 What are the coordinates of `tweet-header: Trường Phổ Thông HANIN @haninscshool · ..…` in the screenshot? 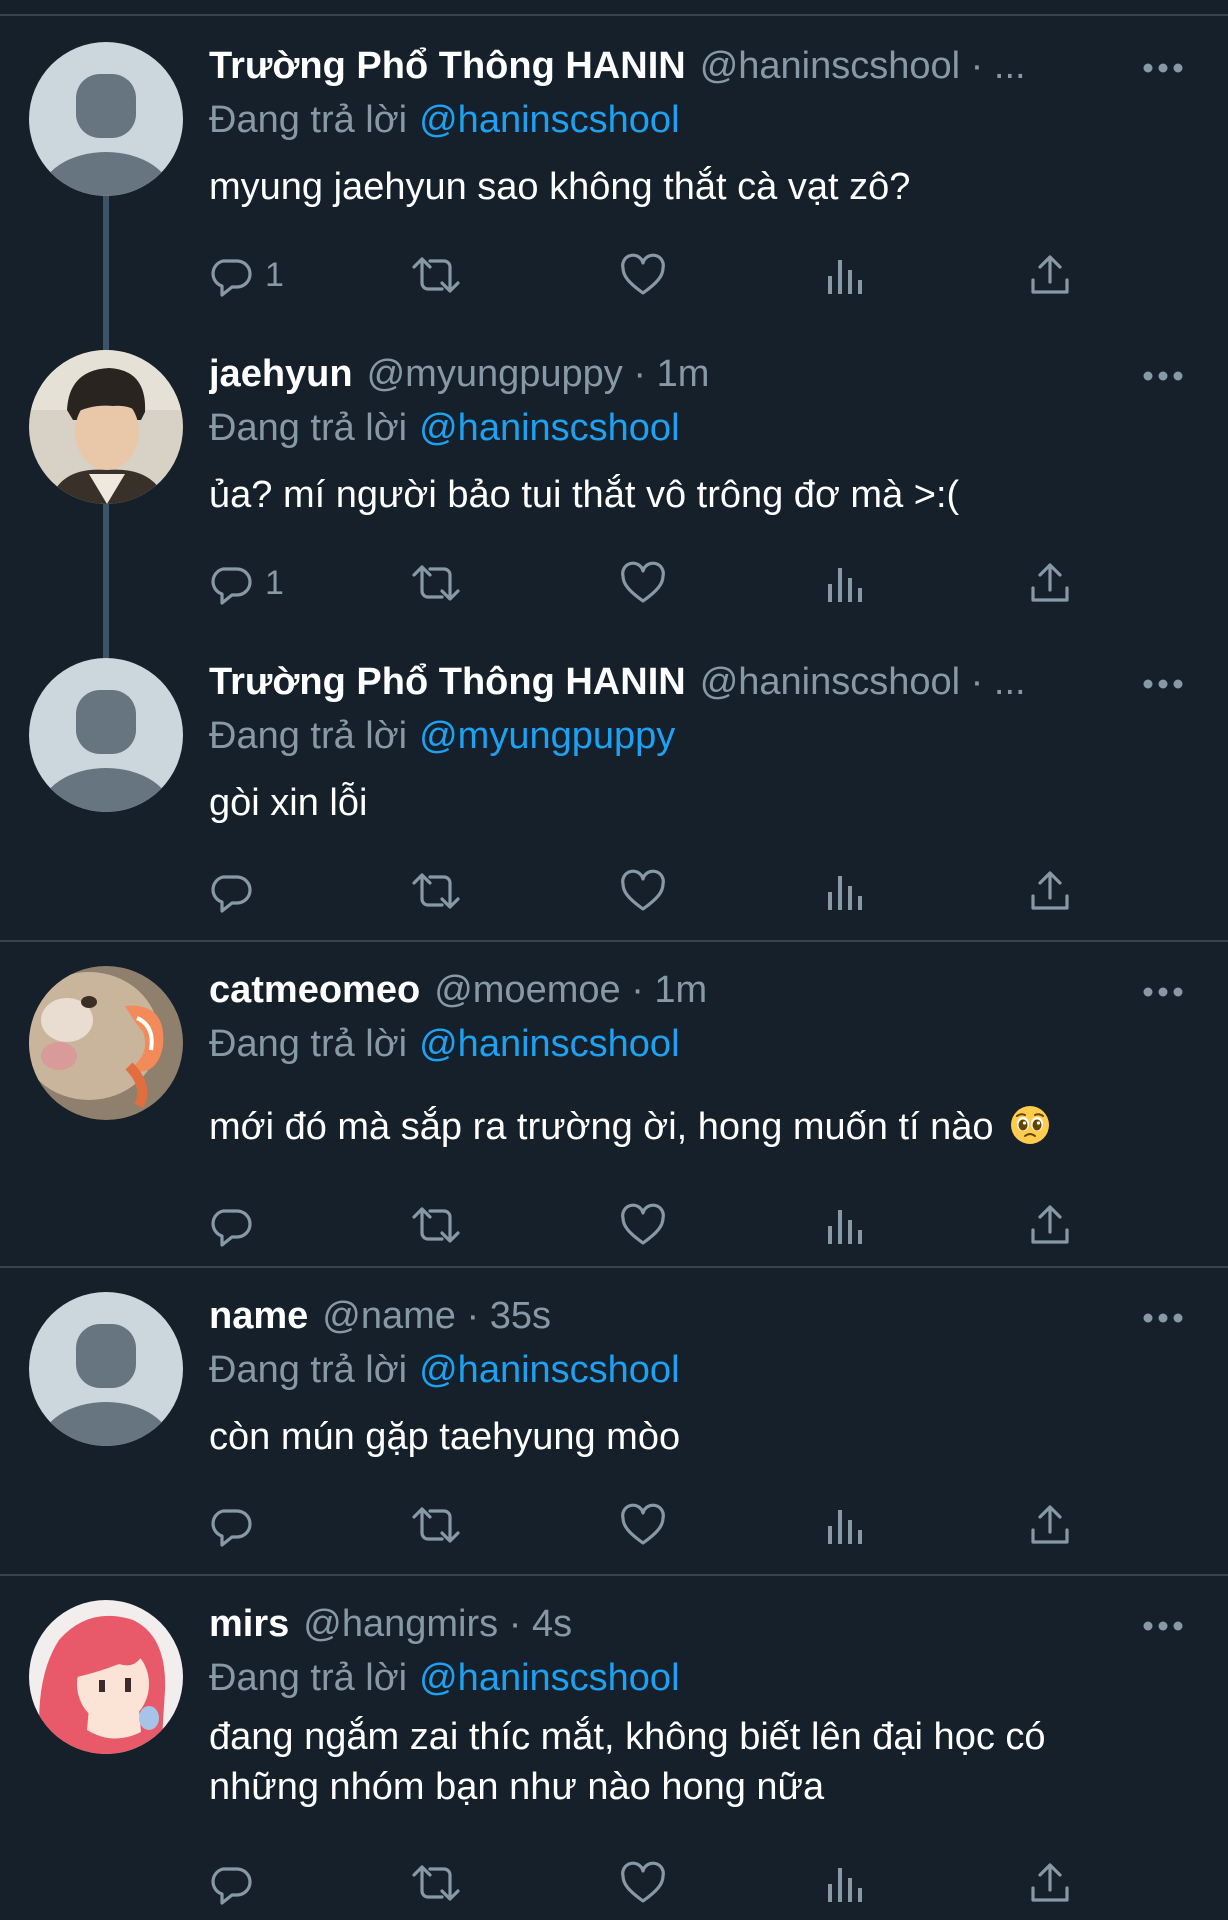 It's located at (703, 682).